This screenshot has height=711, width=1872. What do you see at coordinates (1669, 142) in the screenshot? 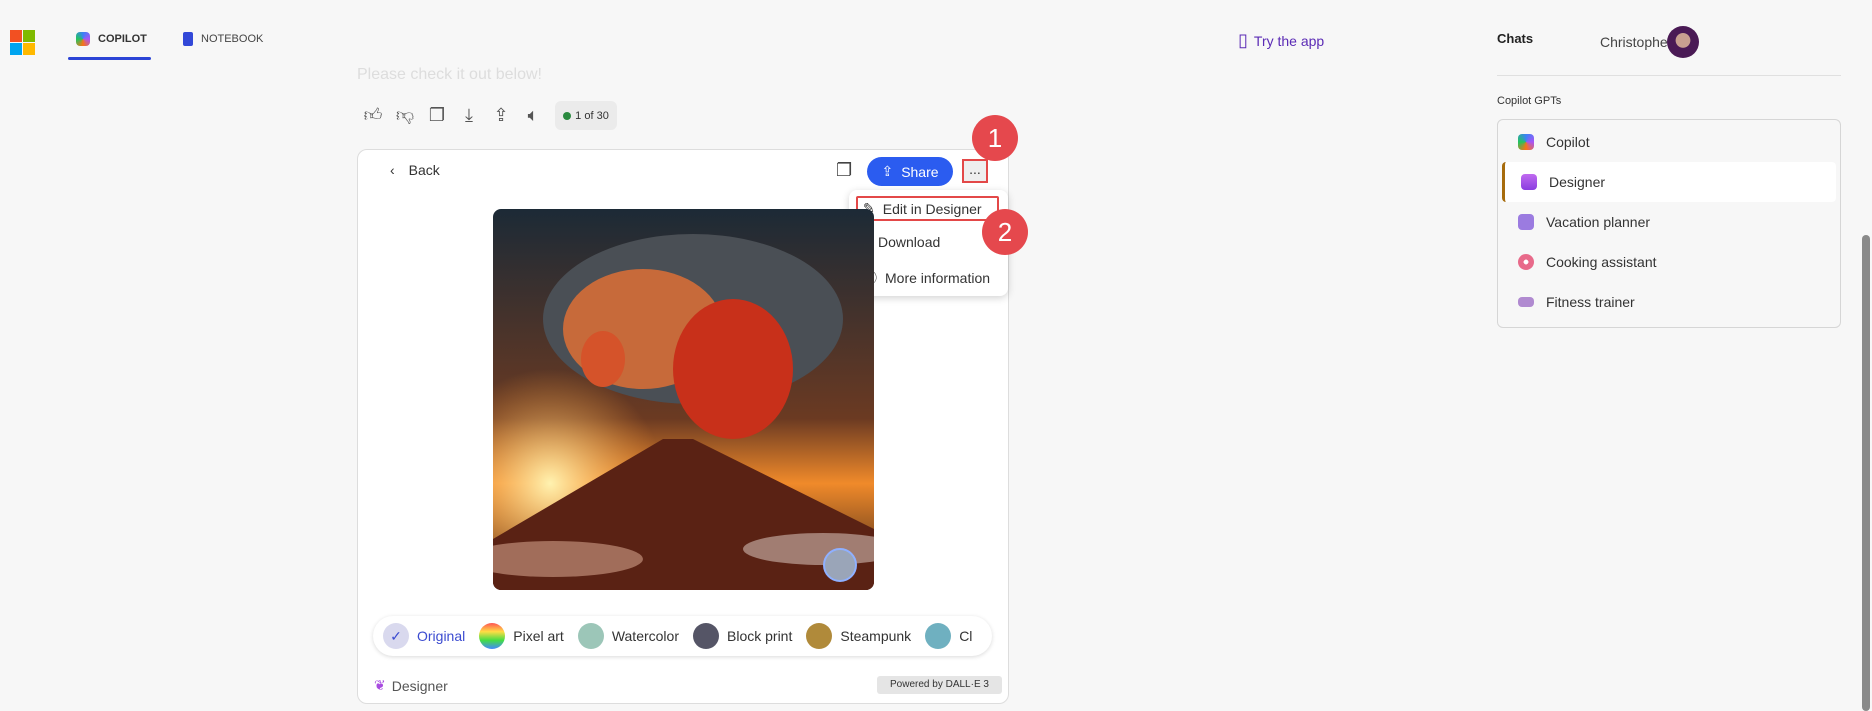
I see `gpt-item-copilot: Copilot` at bounding box center [1669, 142].